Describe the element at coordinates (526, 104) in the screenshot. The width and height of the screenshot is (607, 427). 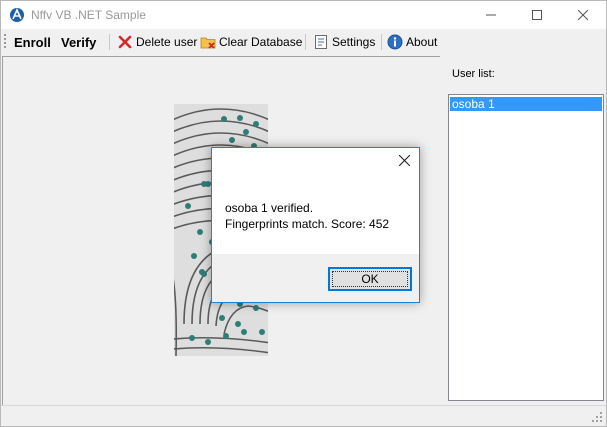
I see `list-item: osoba 1` at that location.